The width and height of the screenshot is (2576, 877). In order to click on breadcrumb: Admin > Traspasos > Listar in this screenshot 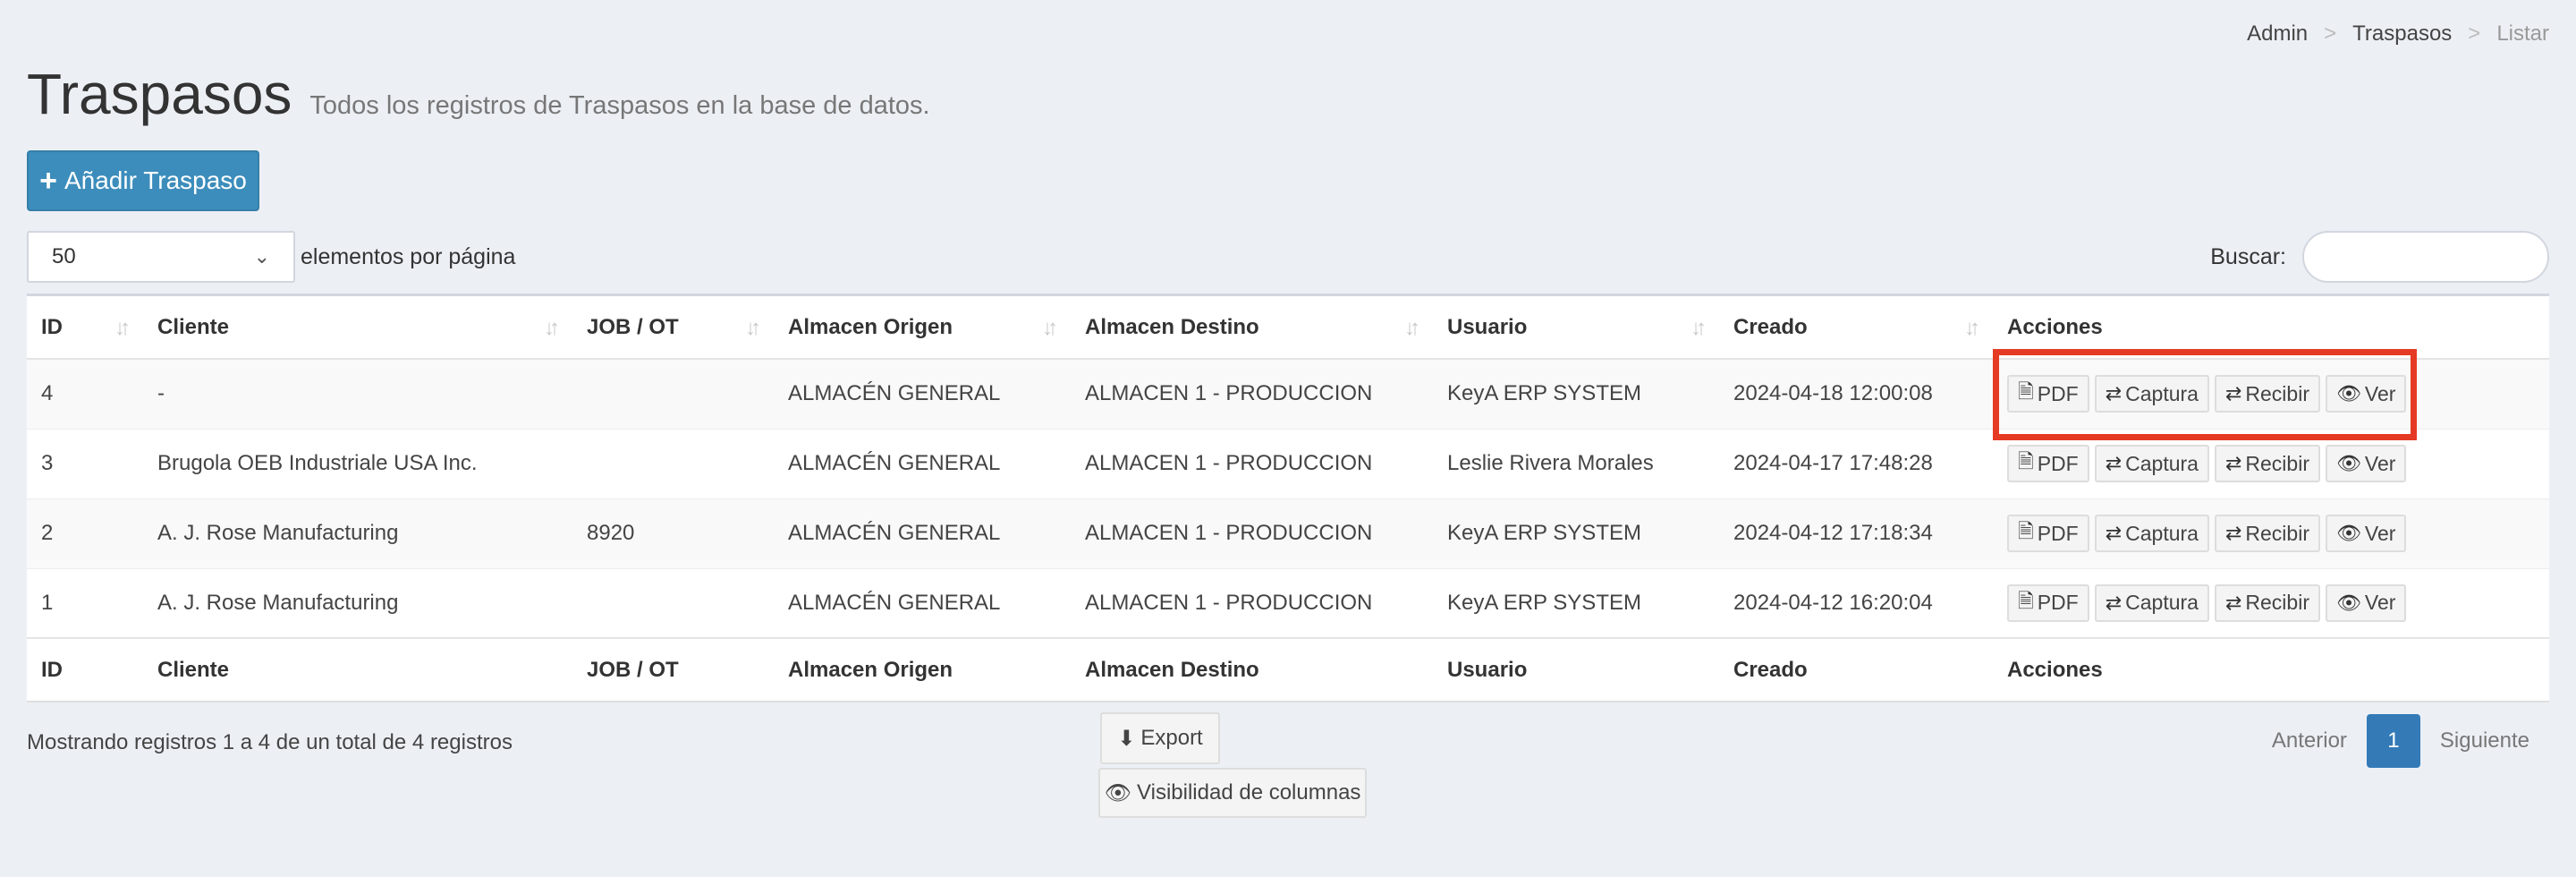, I will do `click(2398, 34)`.